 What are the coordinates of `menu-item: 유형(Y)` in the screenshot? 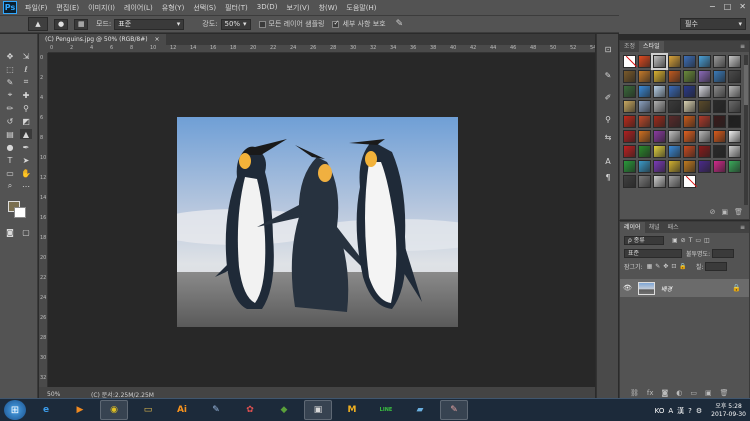 It's located at (173, 8).